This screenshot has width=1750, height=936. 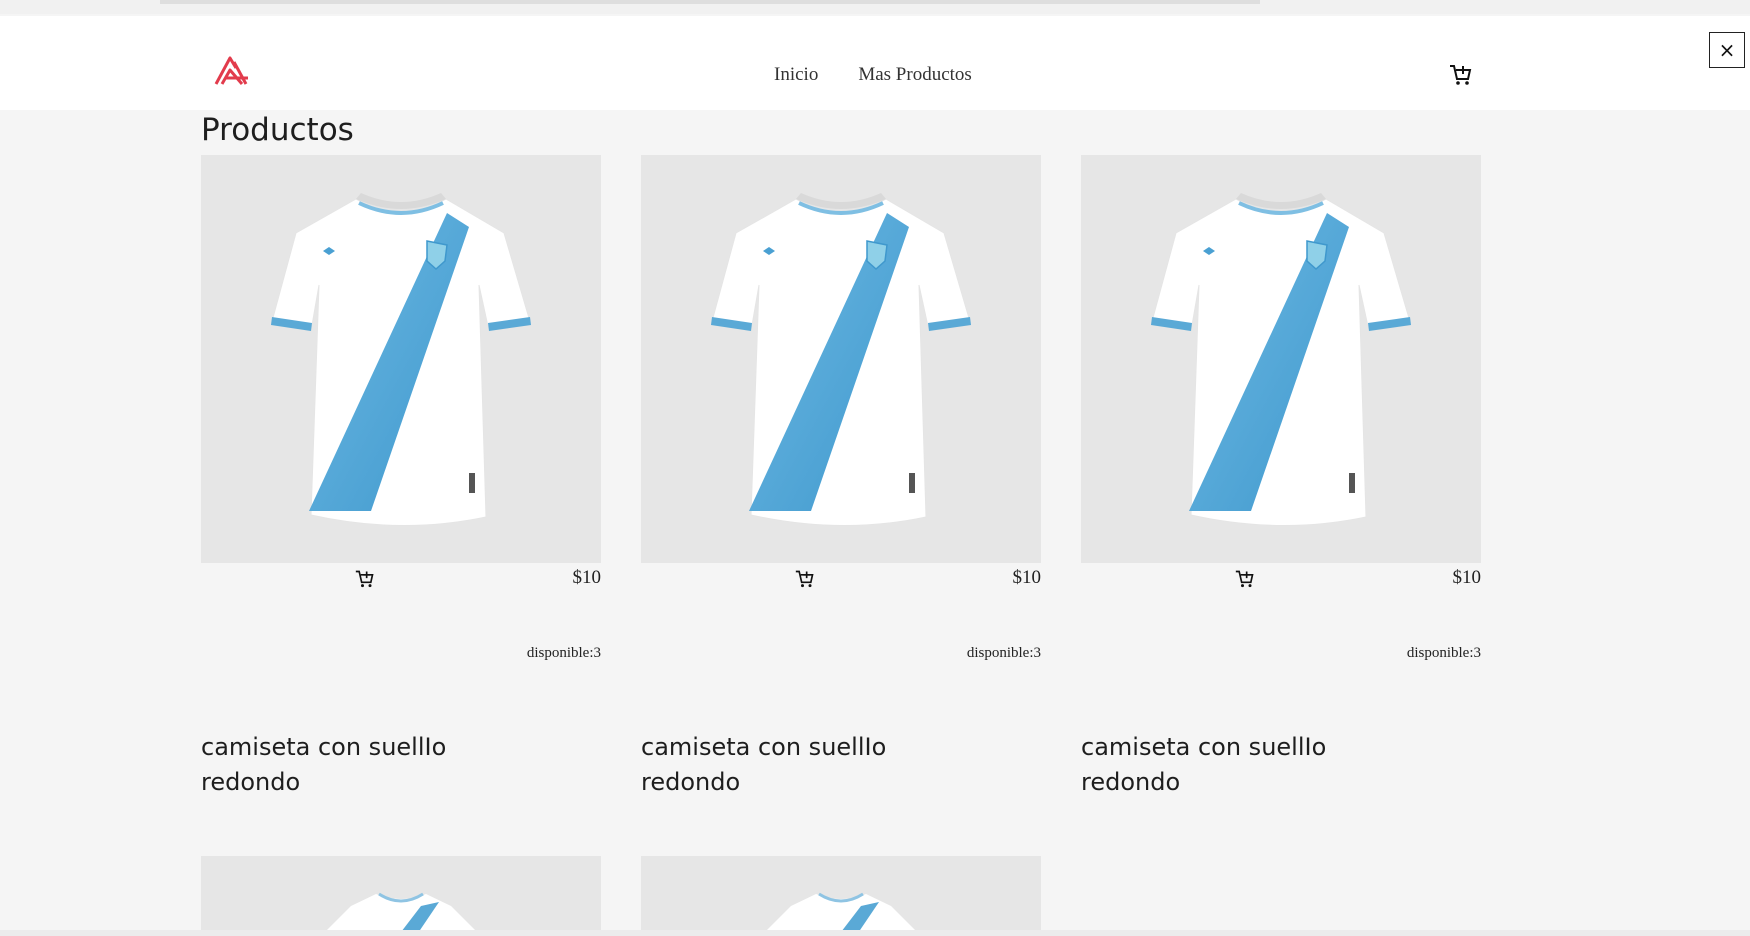 I want to click on navbar: Inicio Mas Productos, so click(x=875, y=63).